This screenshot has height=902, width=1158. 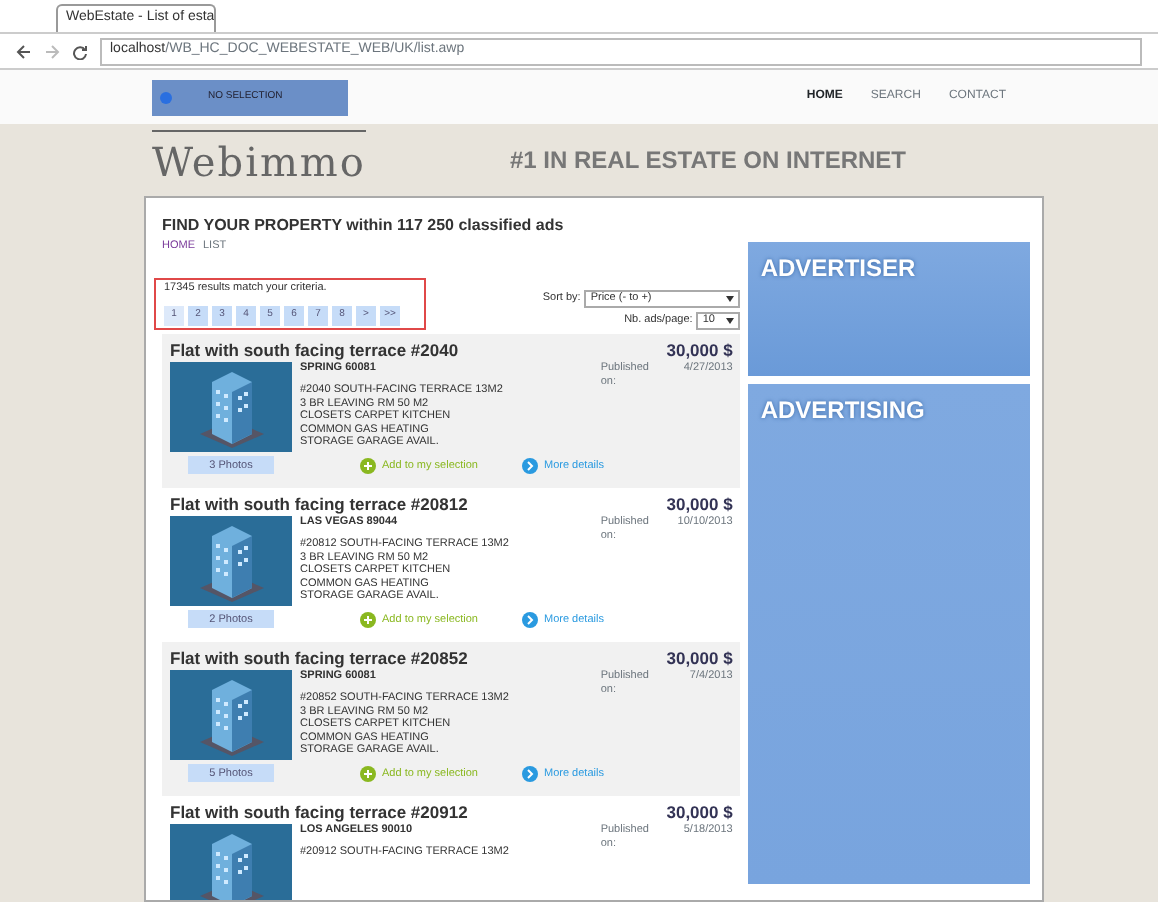 What do you see at coordinates (314, 350) in the screenshot?
I see `listing-title: Flat with south facing terrace #2040` at bounding box center [314, 350].